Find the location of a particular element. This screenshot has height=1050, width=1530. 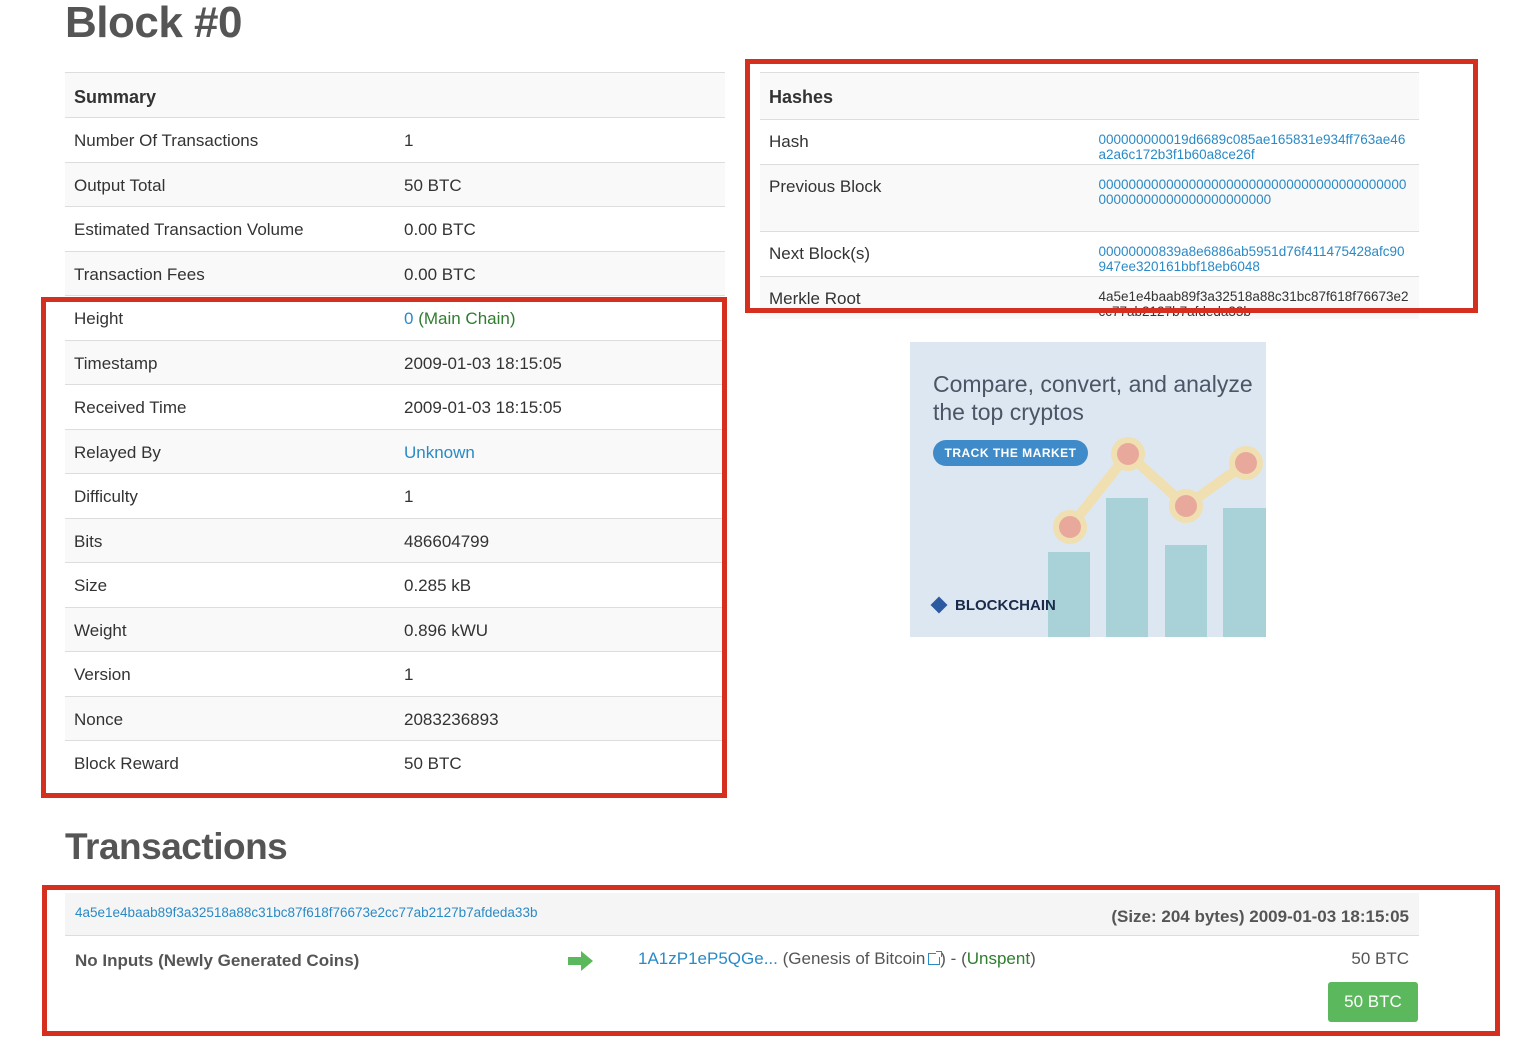

weight-row: Weight 0.896 kWU is located at coordinates (395, 629).